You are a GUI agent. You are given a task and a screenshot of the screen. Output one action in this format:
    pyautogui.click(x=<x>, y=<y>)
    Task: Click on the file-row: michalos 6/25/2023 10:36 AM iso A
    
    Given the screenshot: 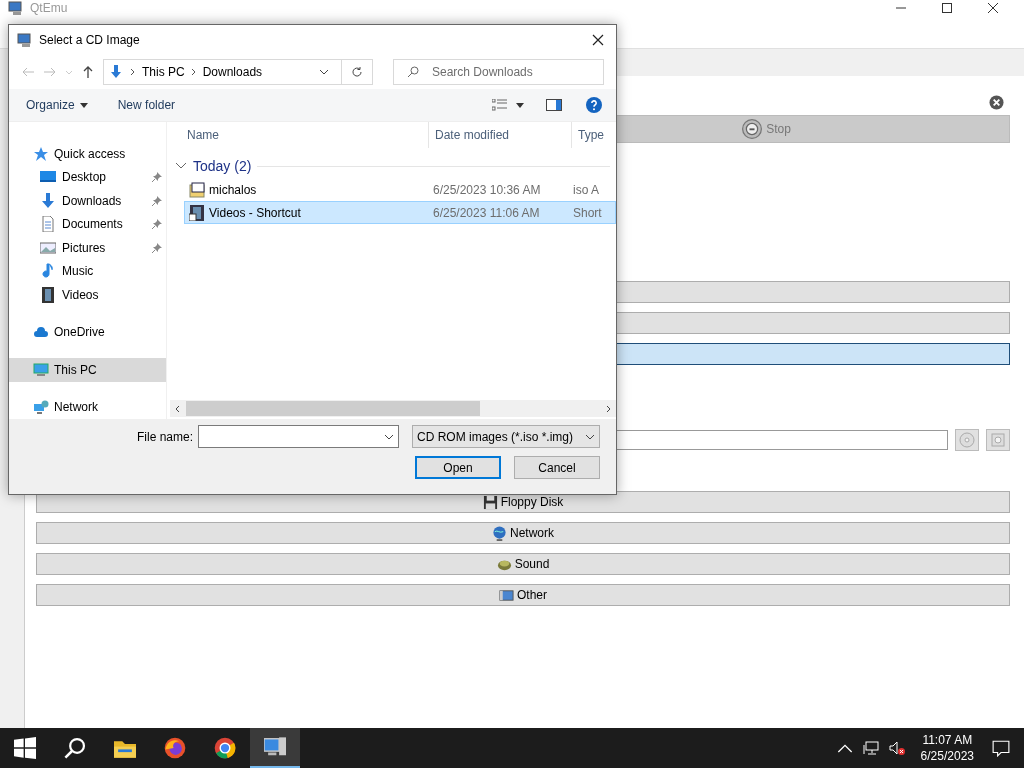 What is the action you would take?
    pyautogui.click(x=400, y=189)
    